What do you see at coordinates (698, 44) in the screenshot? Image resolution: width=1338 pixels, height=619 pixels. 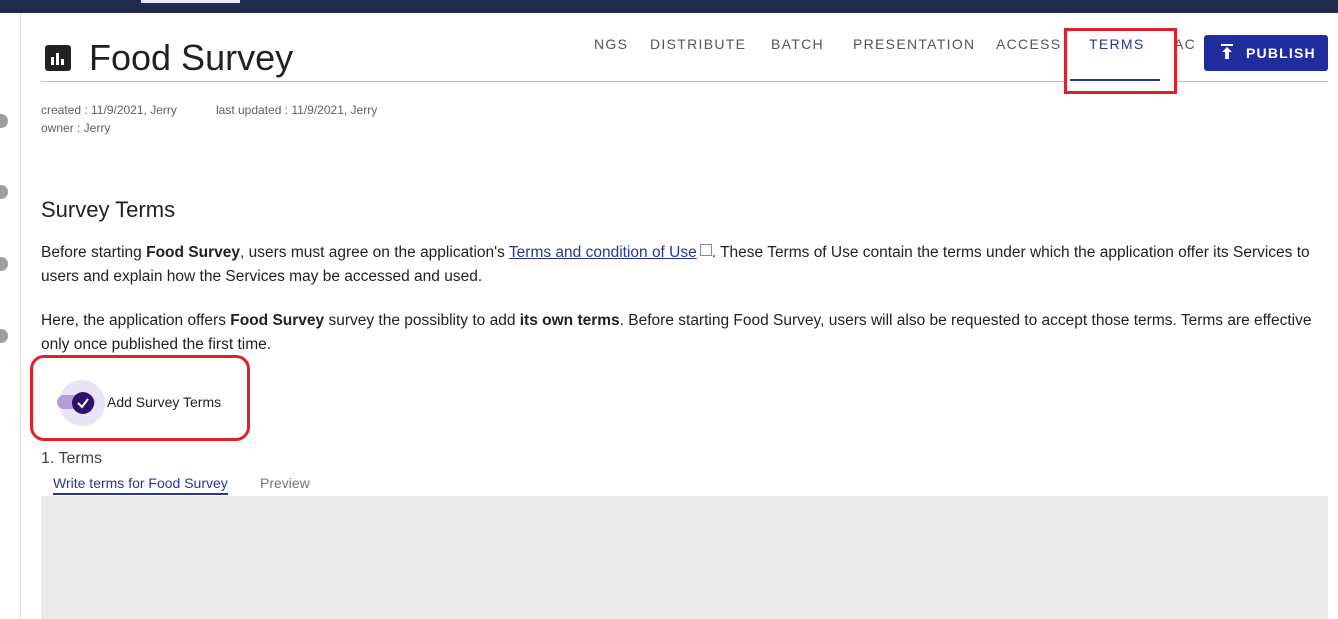 I see `tab-distribute: DISTRIBUTE` at bounding box center [698, 44].